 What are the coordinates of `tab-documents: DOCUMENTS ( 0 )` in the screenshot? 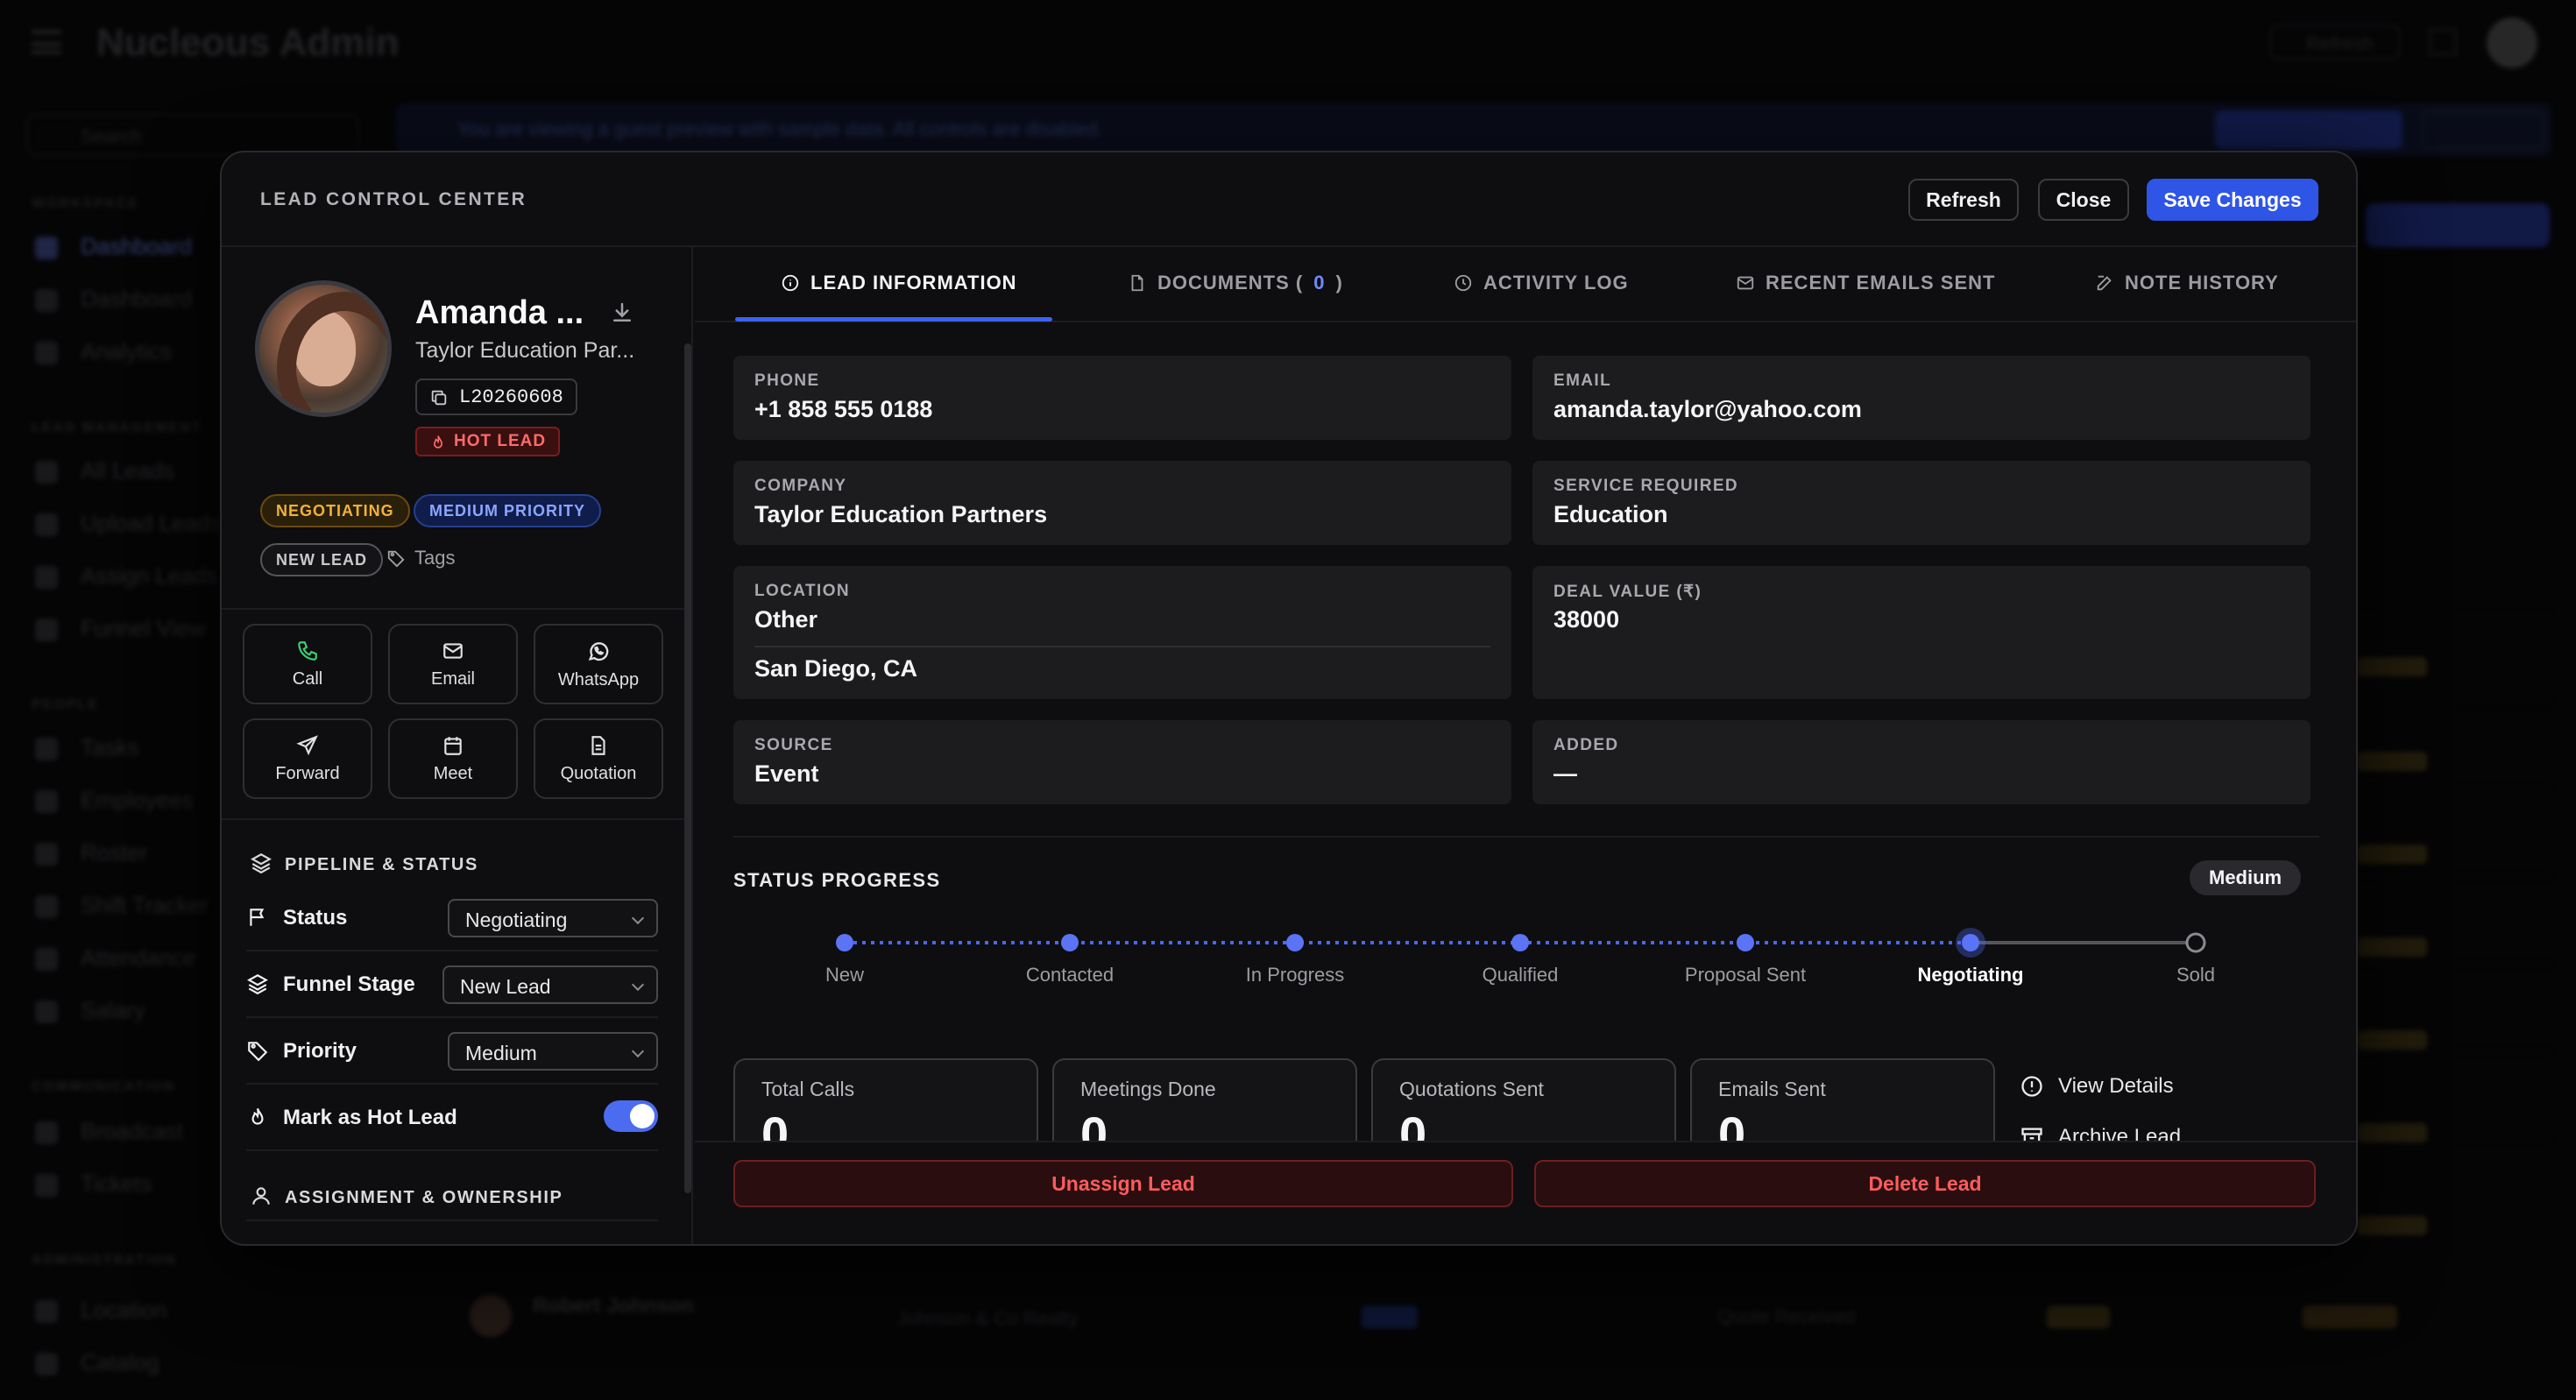 It's located at (1235, 283).